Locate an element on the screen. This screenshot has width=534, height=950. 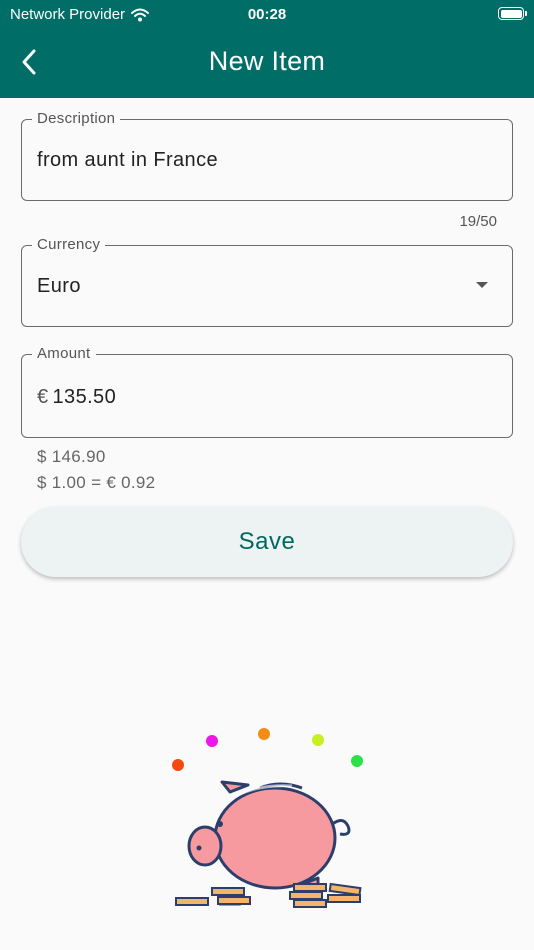
save-button-label: Save is located at coordinates (267, 541).